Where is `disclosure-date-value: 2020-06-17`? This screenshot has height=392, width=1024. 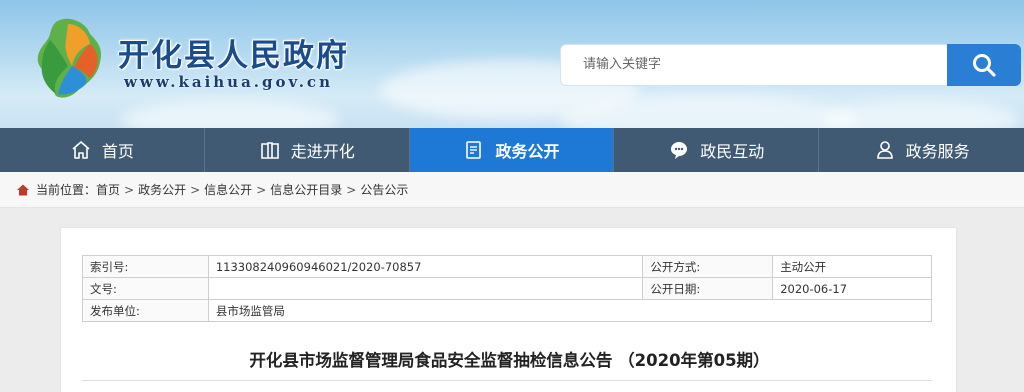 disclosure-date-value: 2020-06-17 is located at coordinates (852, 288).